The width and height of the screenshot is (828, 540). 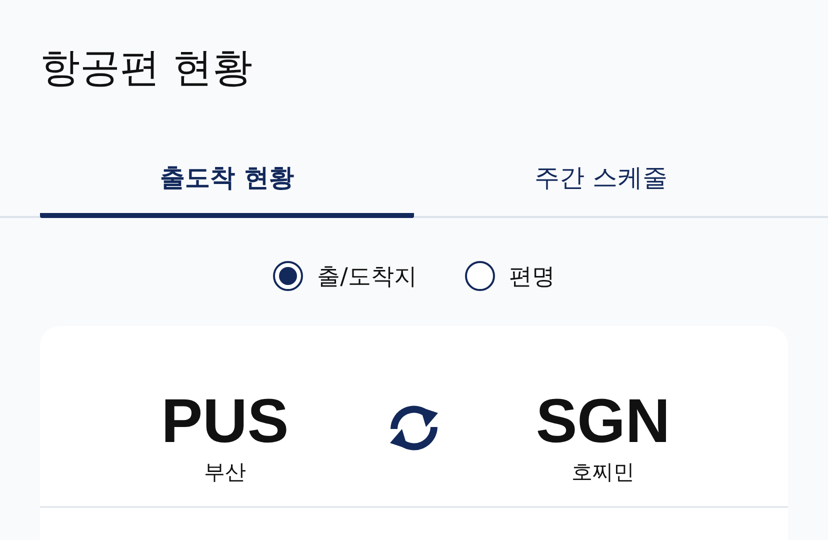 What do you see at coordinates (367, 277) in the screenshot?
I see `radio-label: 출/도착지` at bounding box center [367, 277].